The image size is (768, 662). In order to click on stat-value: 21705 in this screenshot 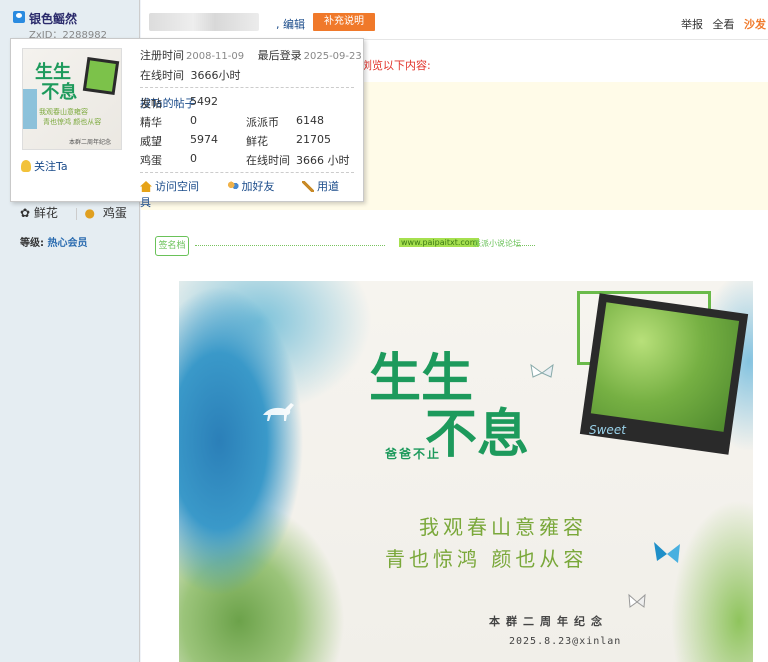, I will do `click(313, 139)`.